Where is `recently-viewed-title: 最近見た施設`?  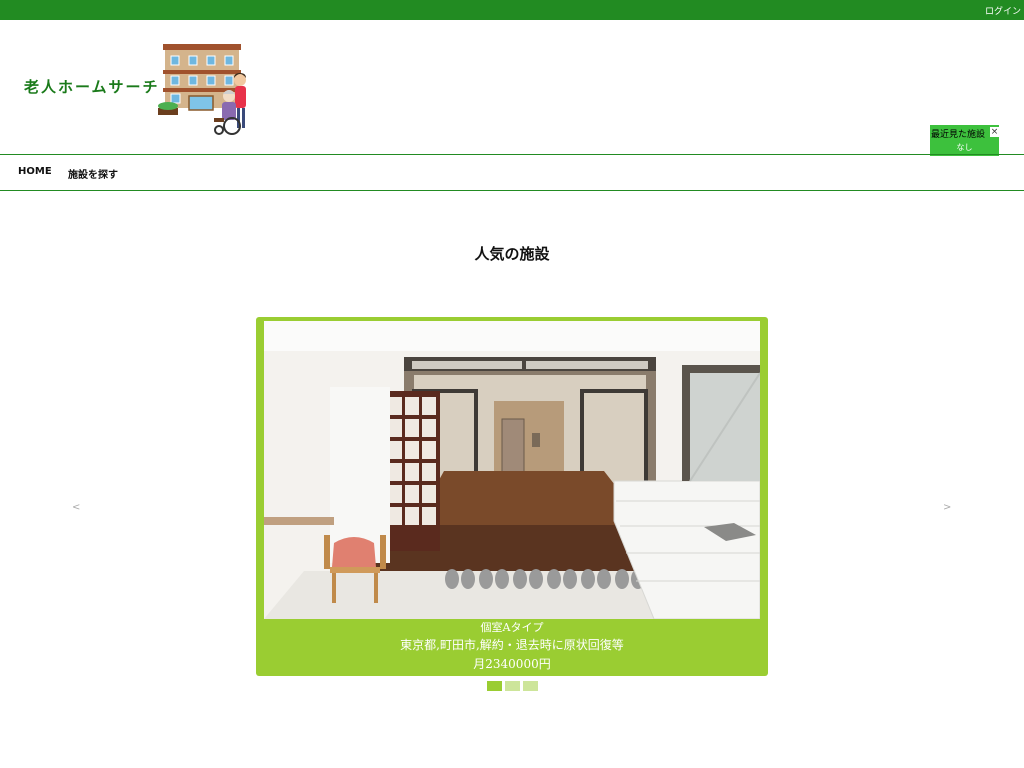 recently-viewed-title: 最近見た施設 is located at coordinates (958, 135).